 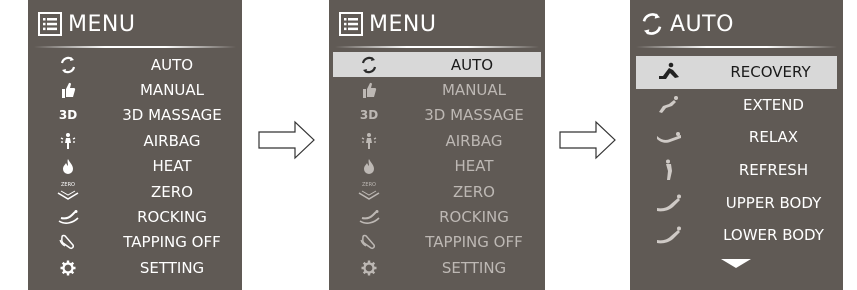 I want to click on program-label: RECOVERY, so click(x=770, y=72).